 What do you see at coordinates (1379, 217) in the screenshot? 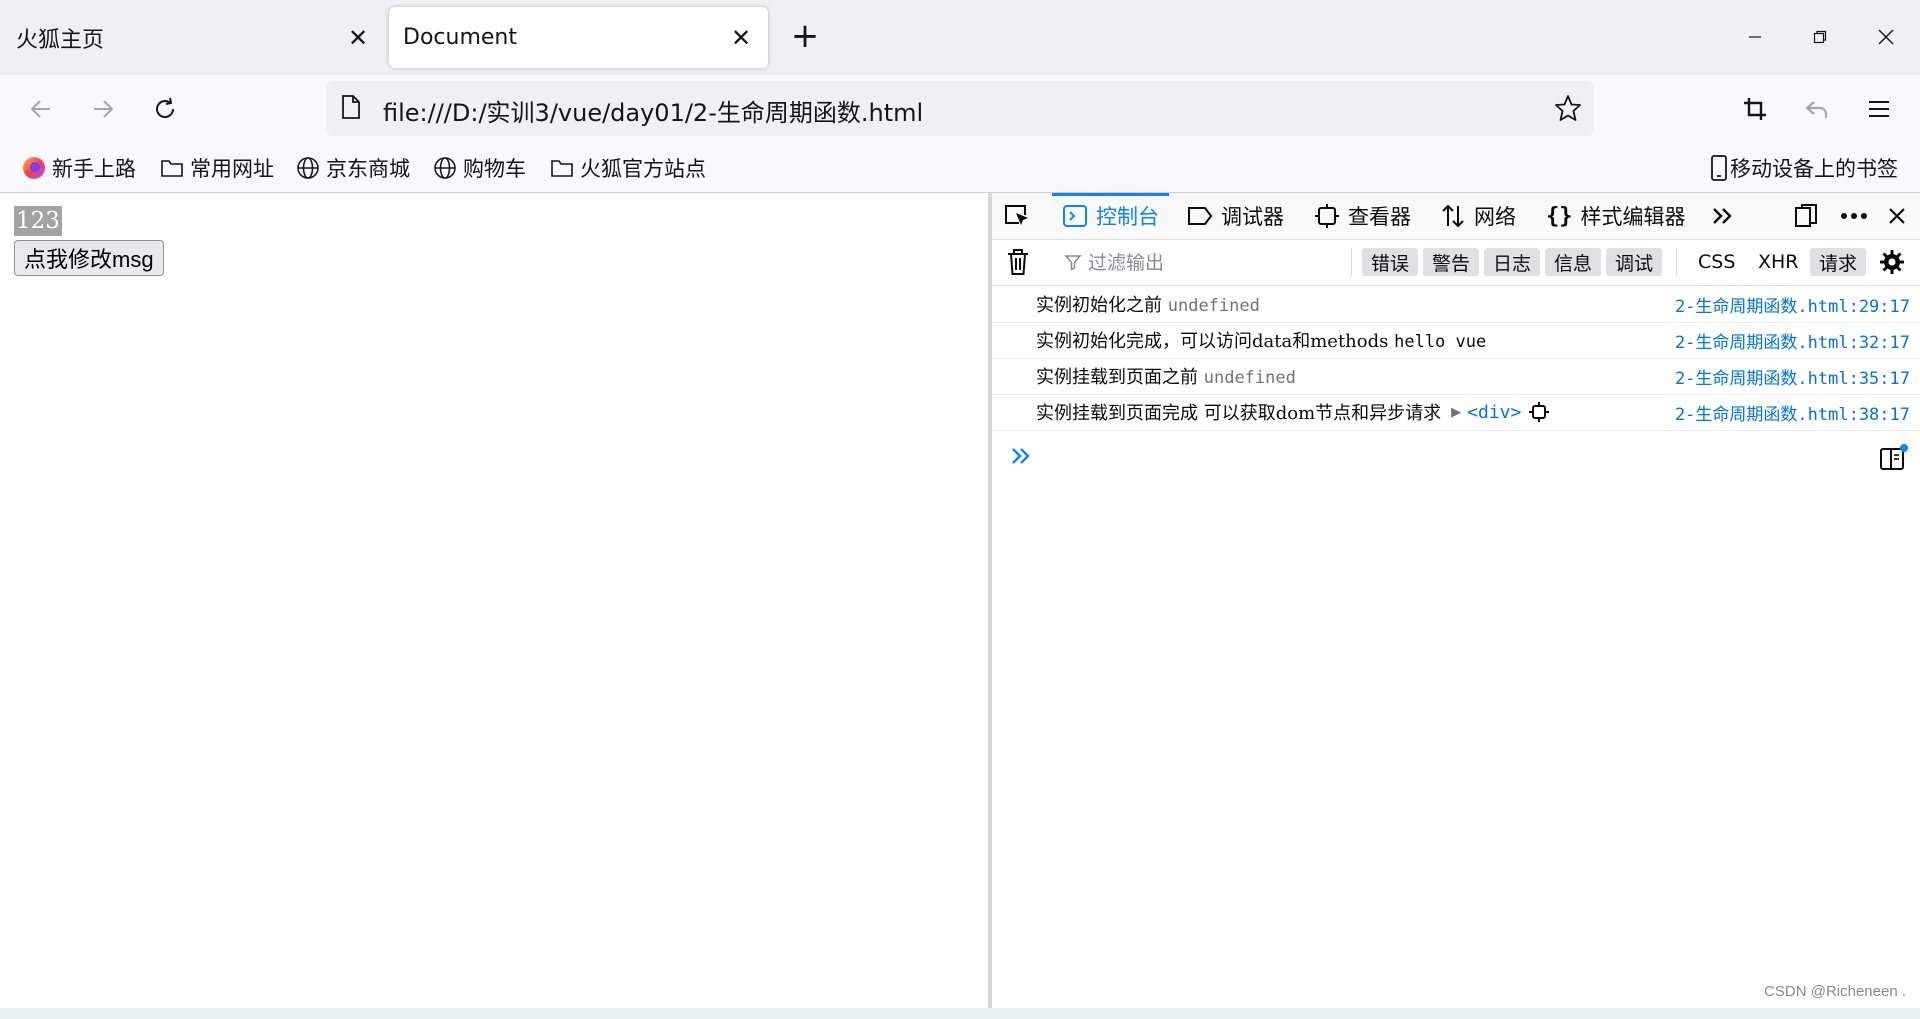
I see `tab-label: 查看器` at bounding box center [1379, 217].